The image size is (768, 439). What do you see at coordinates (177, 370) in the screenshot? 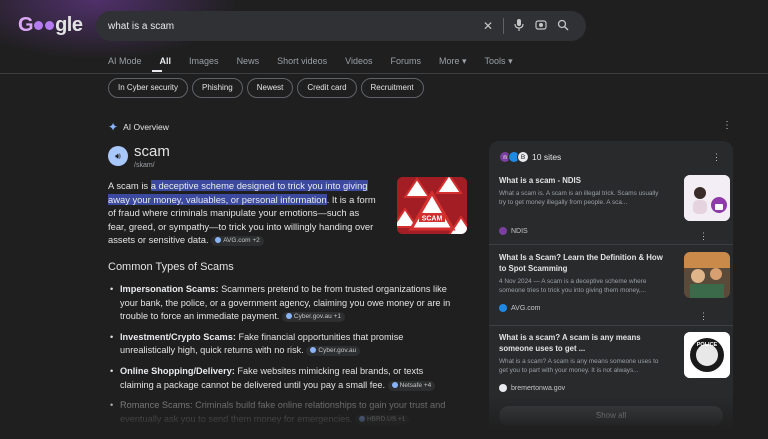
I see `type-title: Online Shopping/Delivery:` at bounding box center [177, 370].